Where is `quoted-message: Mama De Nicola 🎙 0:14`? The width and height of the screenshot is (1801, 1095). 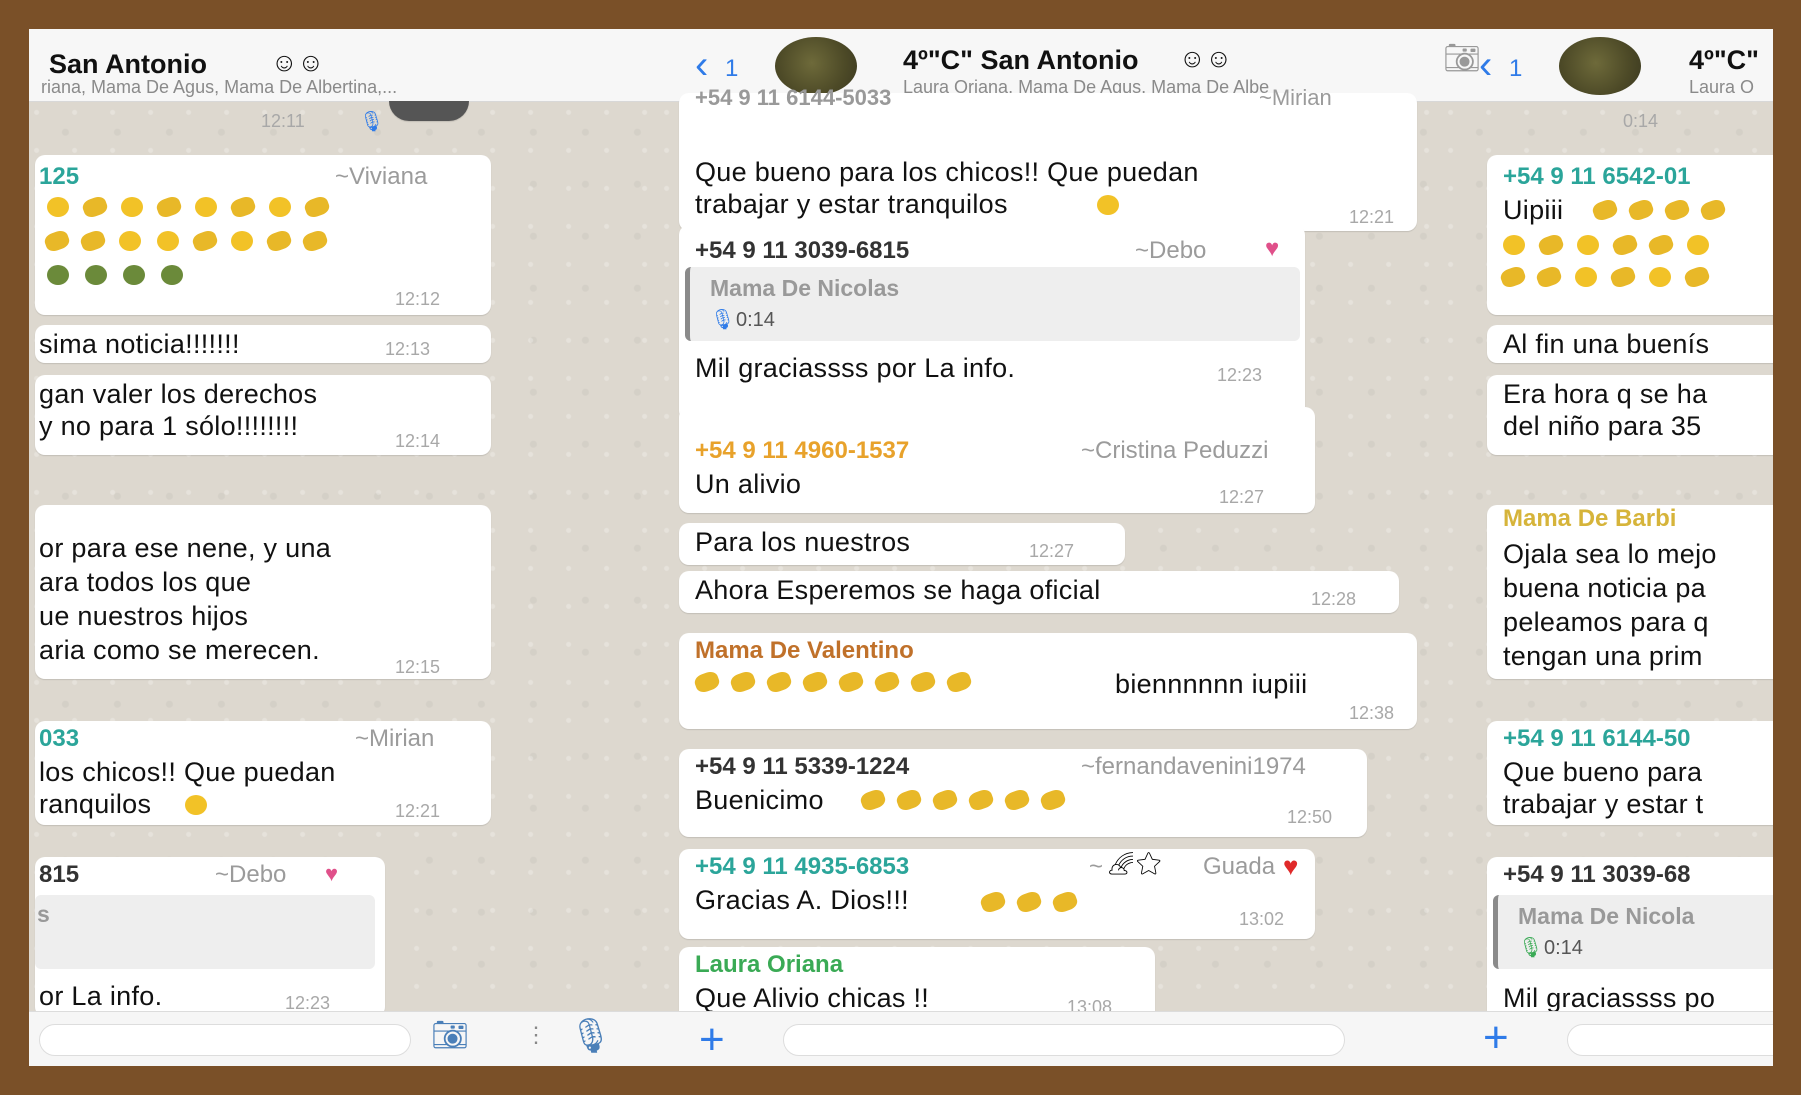 quoted-message: Mama De Nicola 🎙 0:14 is located at coordinates (1633, 932).